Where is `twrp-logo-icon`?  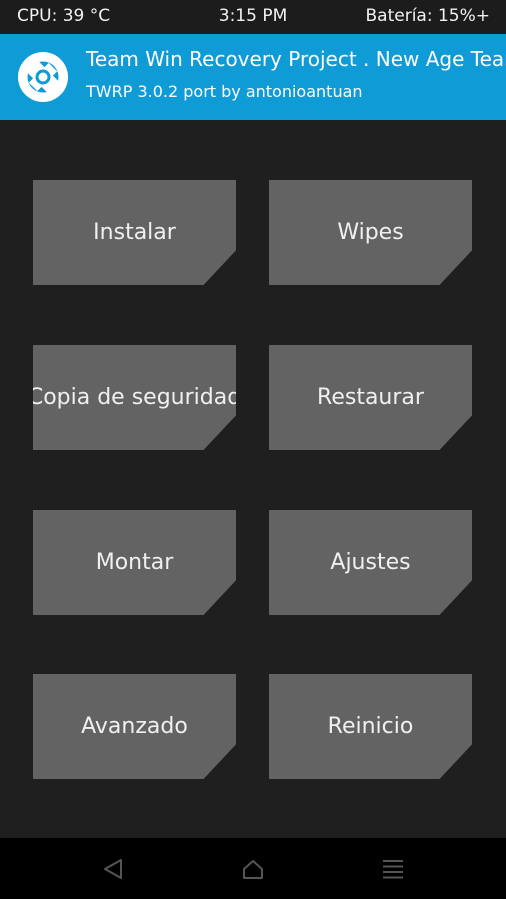 twrp-logo-icon is located at coordinates (43, 77).